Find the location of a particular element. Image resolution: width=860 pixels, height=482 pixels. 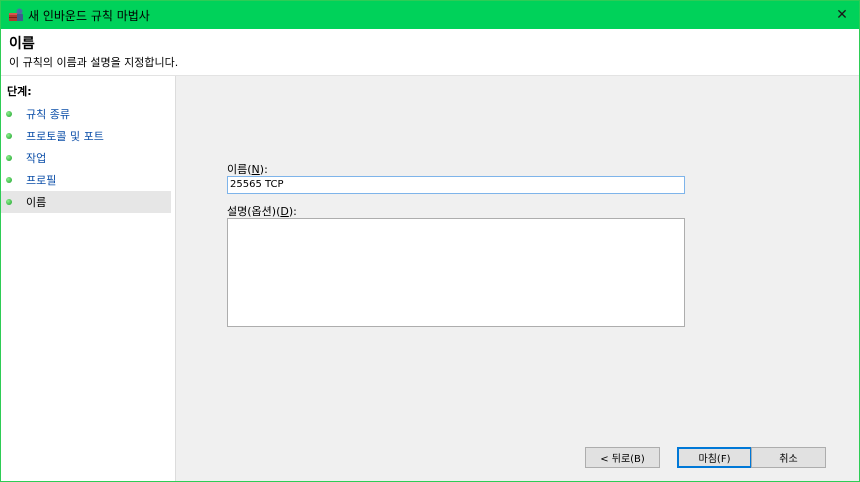

page-subtitle: 이 규칙의 이름과 설명을 지정합니다. is located at coordinates (94, 62).